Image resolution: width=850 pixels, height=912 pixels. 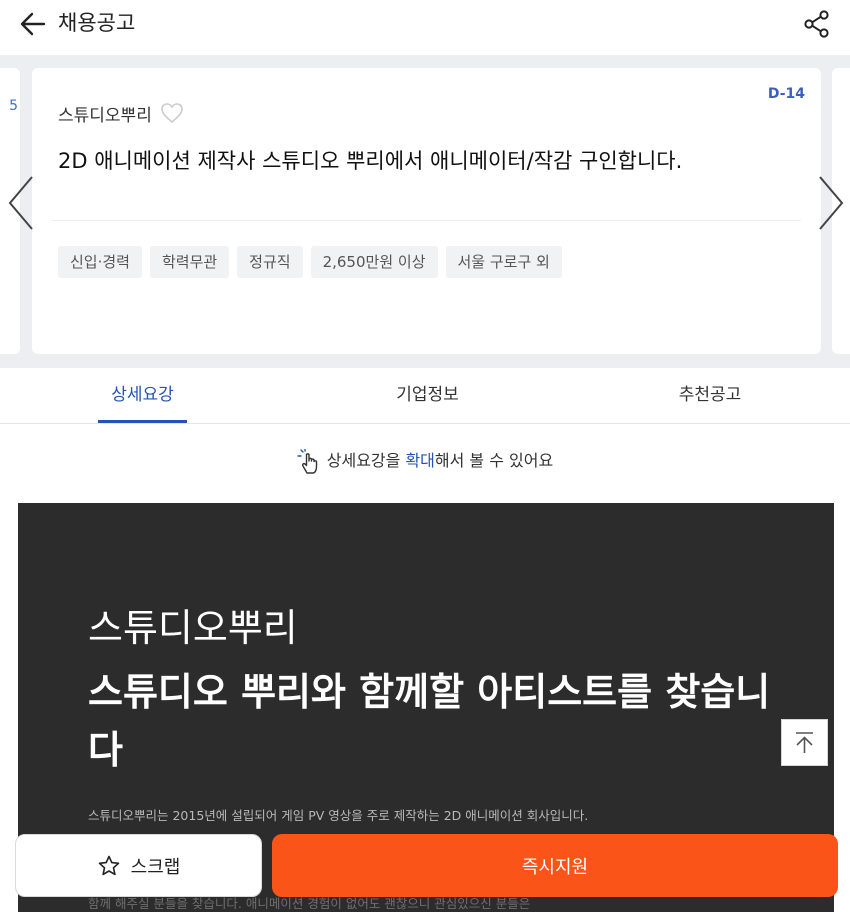 I want to click on star-icon, so click(x=108, y=865).